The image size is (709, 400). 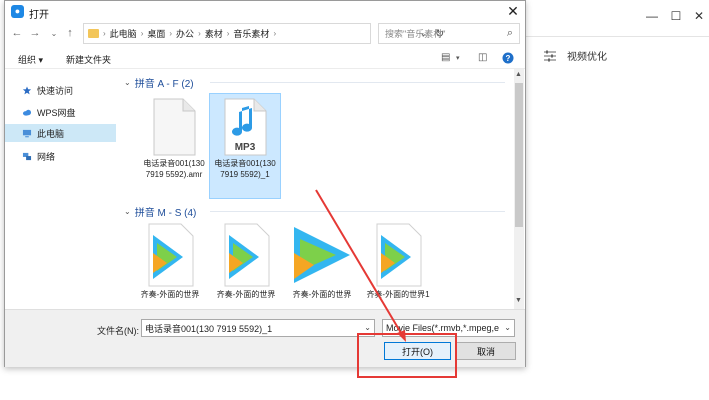 What do you see at coordinates (60, 156) in the screenshot?
I see `sidebar-item-network: 网络` at bounding box center [60, 156].